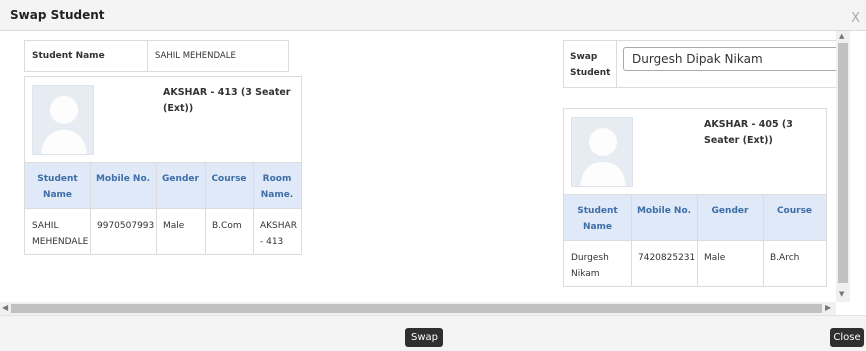 This screenshot has height=351, width=866. What do you see at coordinates (828, 307) in the screenshot?
I see `scroll-right-icon: ▶` at bounding box center [828, 307].